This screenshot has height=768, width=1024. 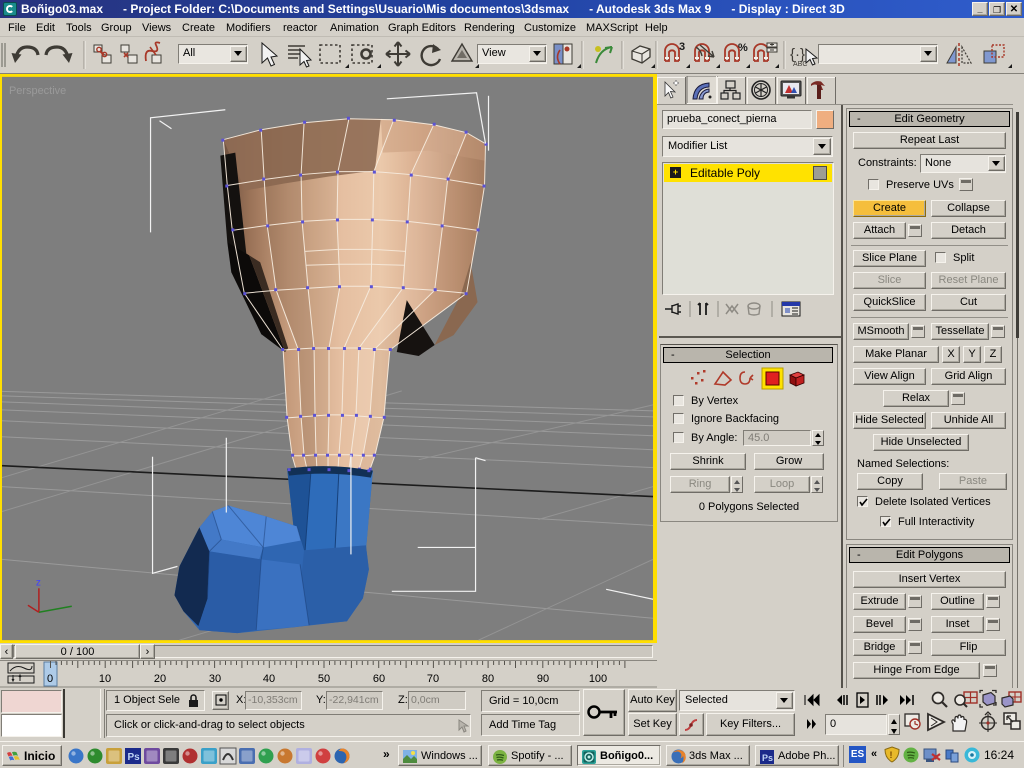 What do you see at coordinates (37, 91) in the screenshot?
I see `svg-text: Perspective` at bounding box center [37, 91].